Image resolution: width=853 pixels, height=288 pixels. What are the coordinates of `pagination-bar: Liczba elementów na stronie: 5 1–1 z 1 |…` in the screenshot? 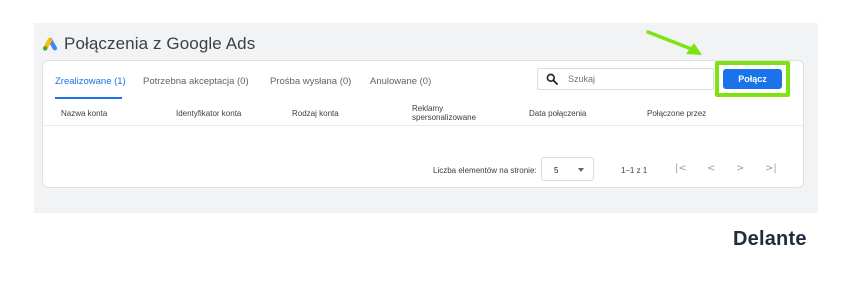 It's located at (423, 170).